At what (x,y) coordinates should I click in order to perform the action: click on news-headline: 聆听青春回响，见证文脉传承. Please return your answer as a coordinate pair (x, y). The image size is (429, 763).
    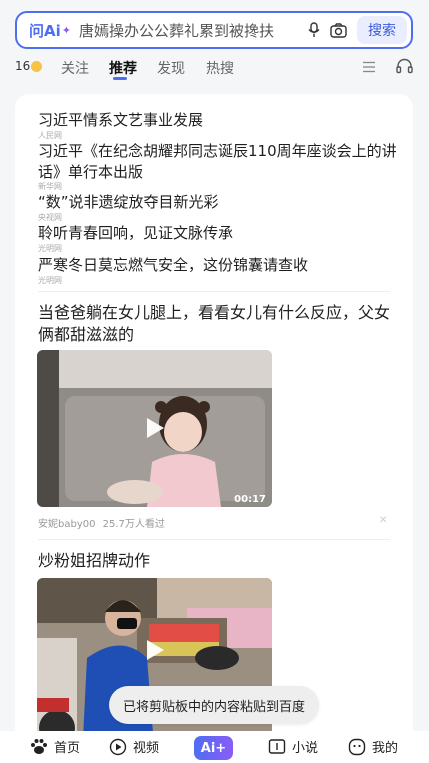
    Looking at the image, I should click on (218, 233).